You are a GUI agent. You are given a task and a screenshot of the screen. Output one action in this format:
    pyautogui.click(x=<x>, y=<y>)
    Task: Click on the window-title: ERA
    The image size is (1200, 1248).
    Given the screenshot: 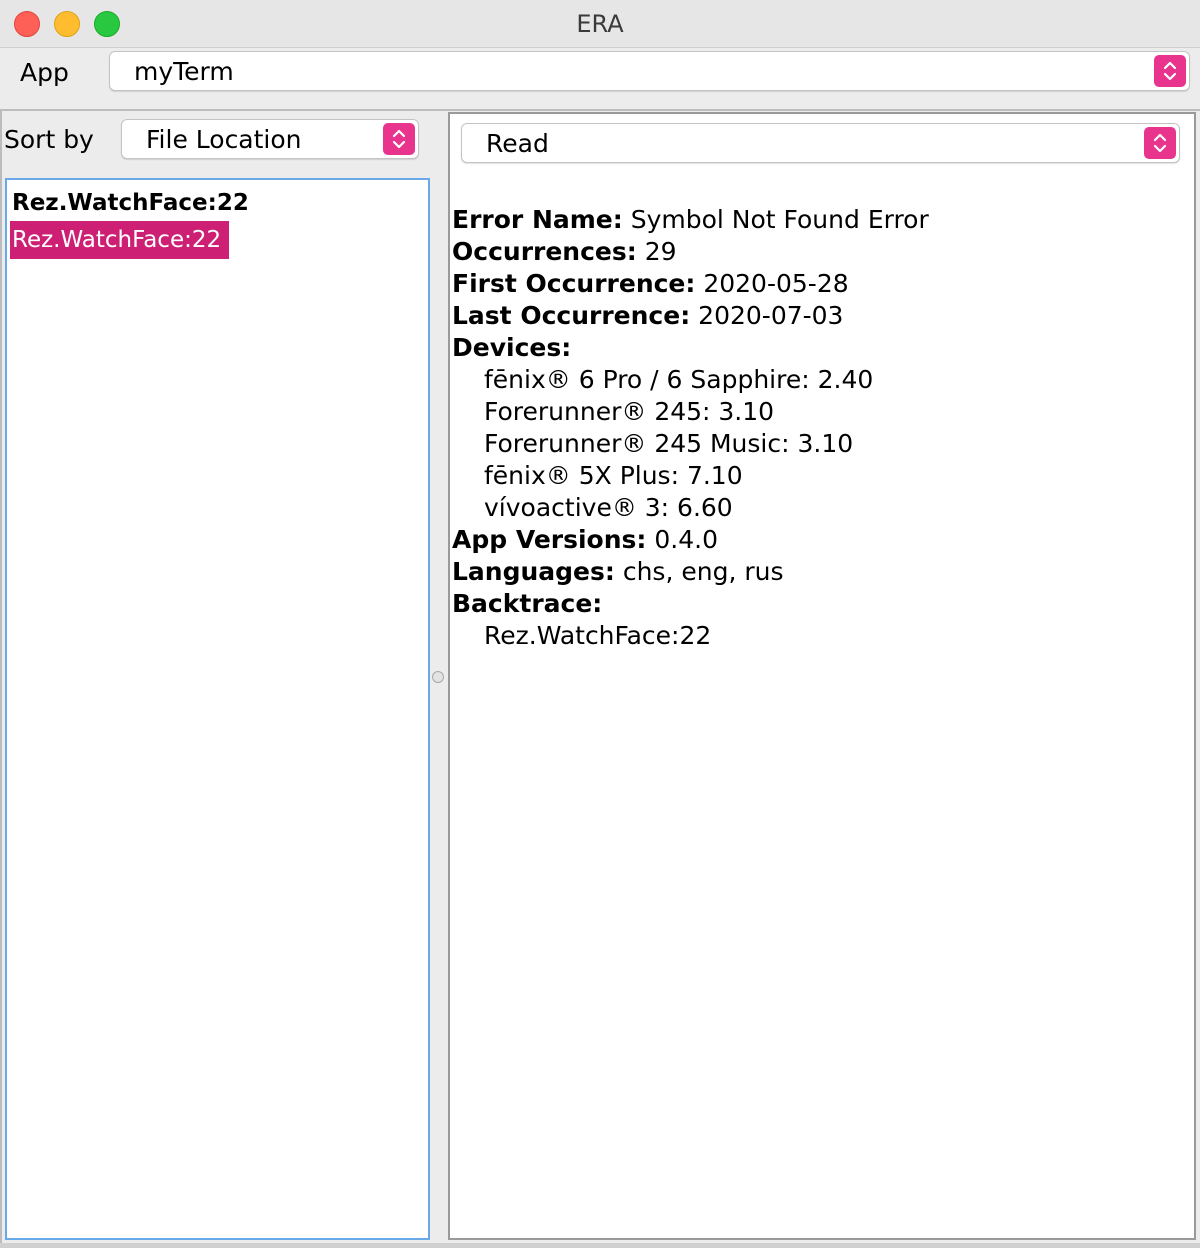 What is the action you would take?
    pyautogui.click(x=600, y=24)
    